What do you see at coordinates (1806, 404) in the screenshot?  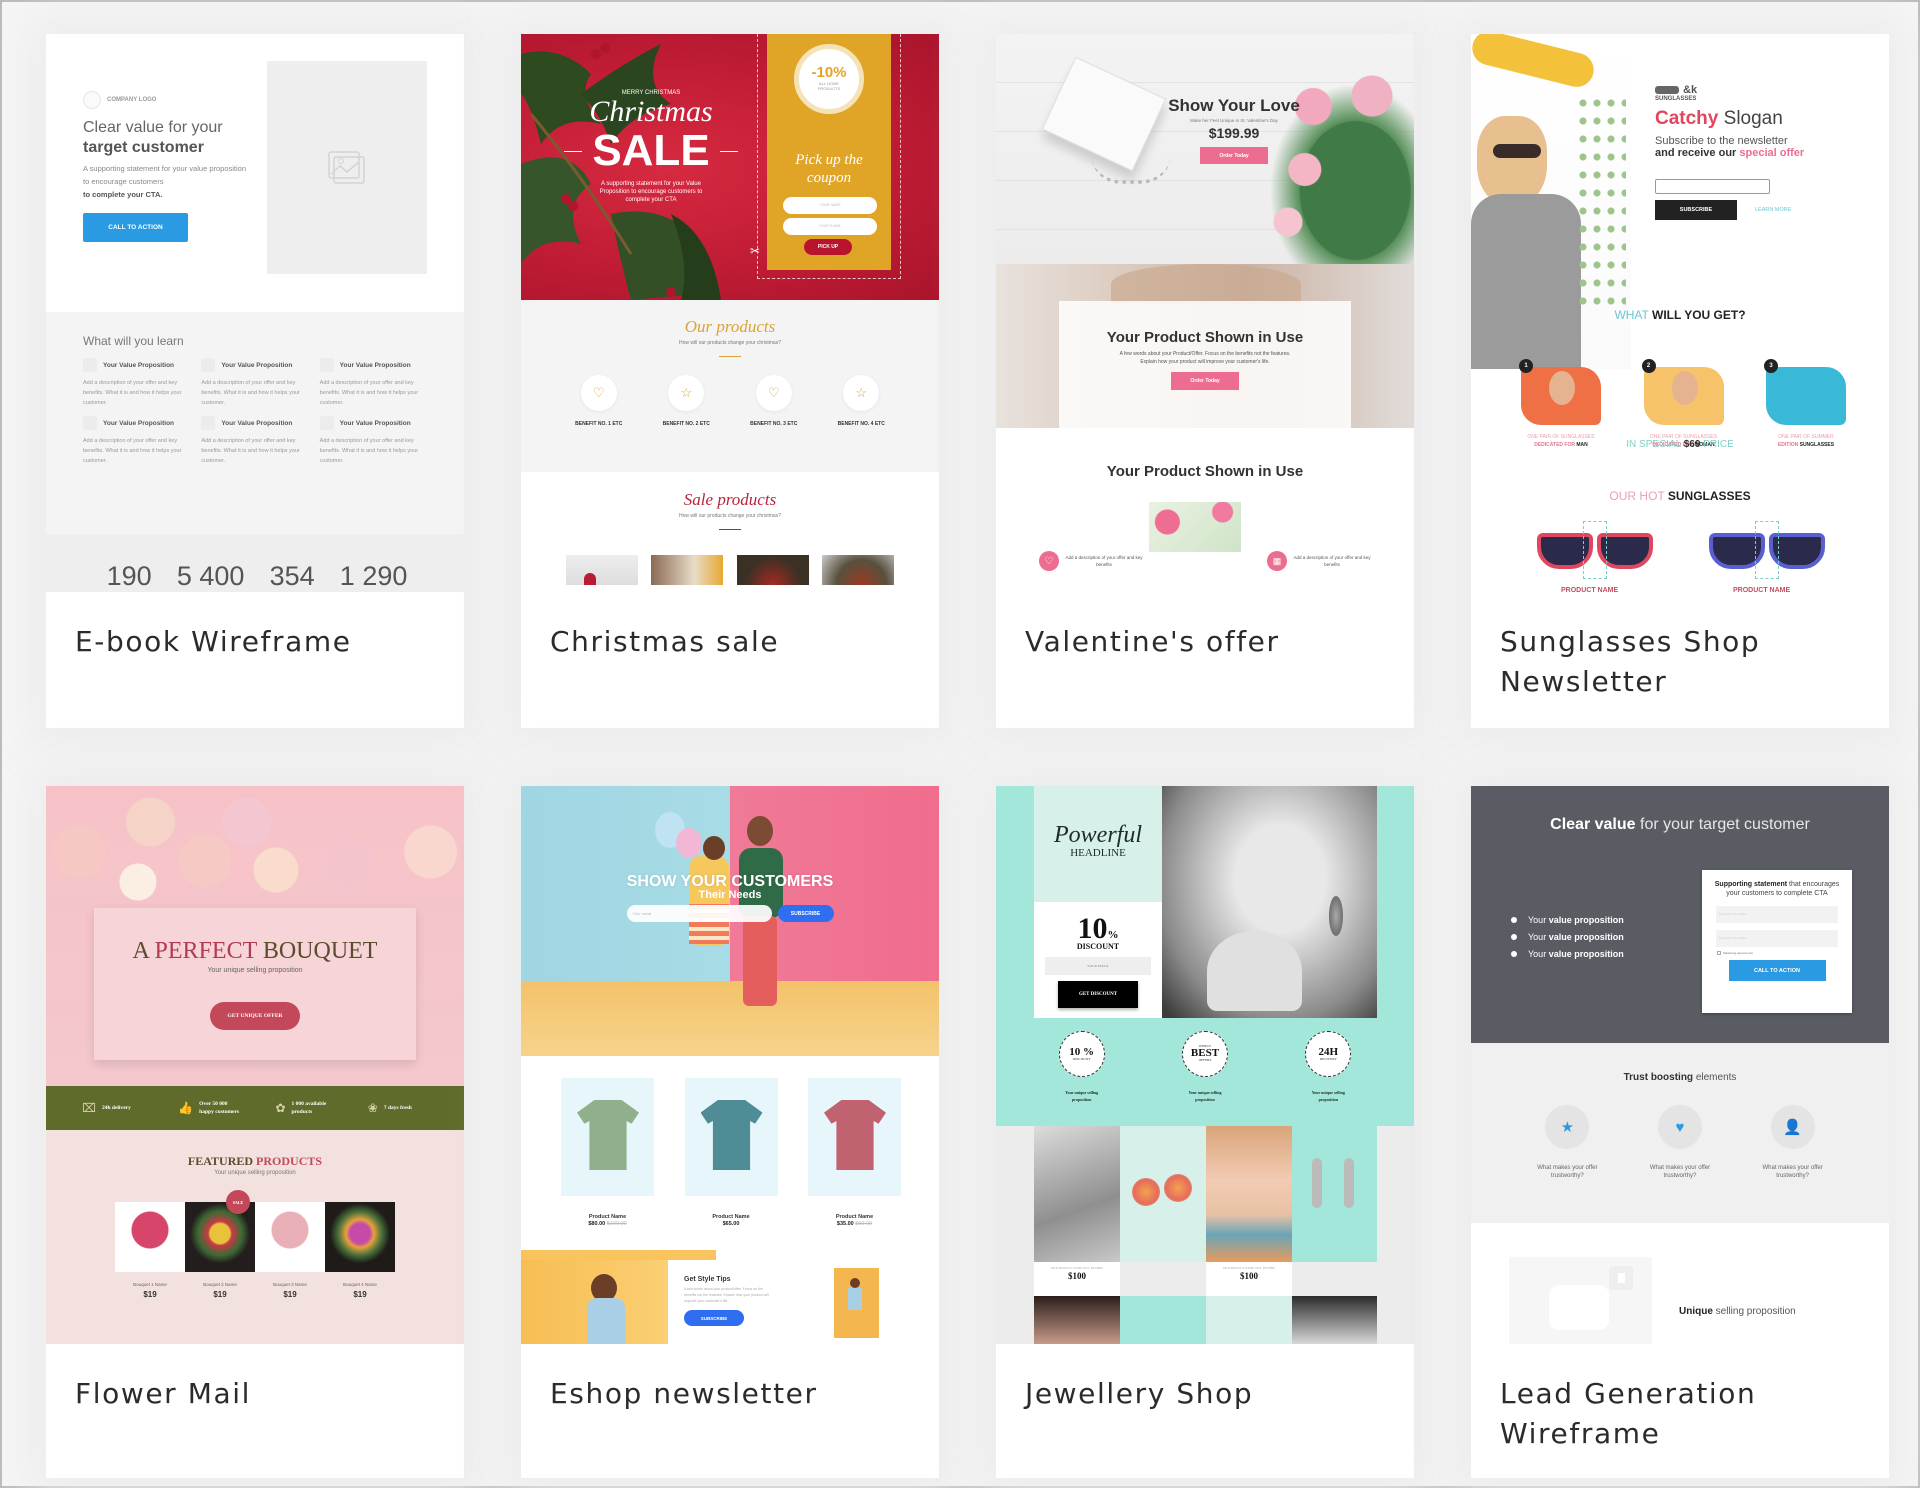 I see `benefit-item: 3 ONE PAIR OF SUMMER EDITION SUNGLASSES` at bounding box center [1806, 404].